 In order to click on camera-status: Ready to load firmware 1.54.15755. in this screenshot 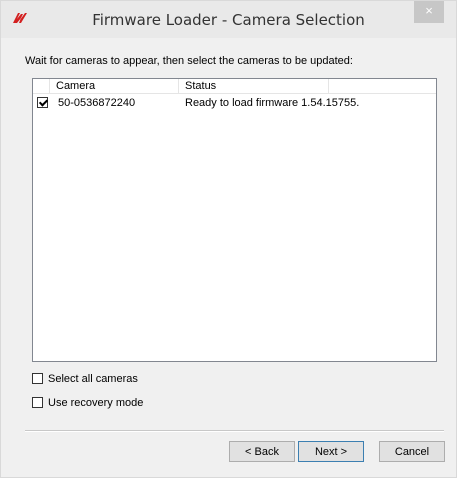, I will do `click(272, 103)`.